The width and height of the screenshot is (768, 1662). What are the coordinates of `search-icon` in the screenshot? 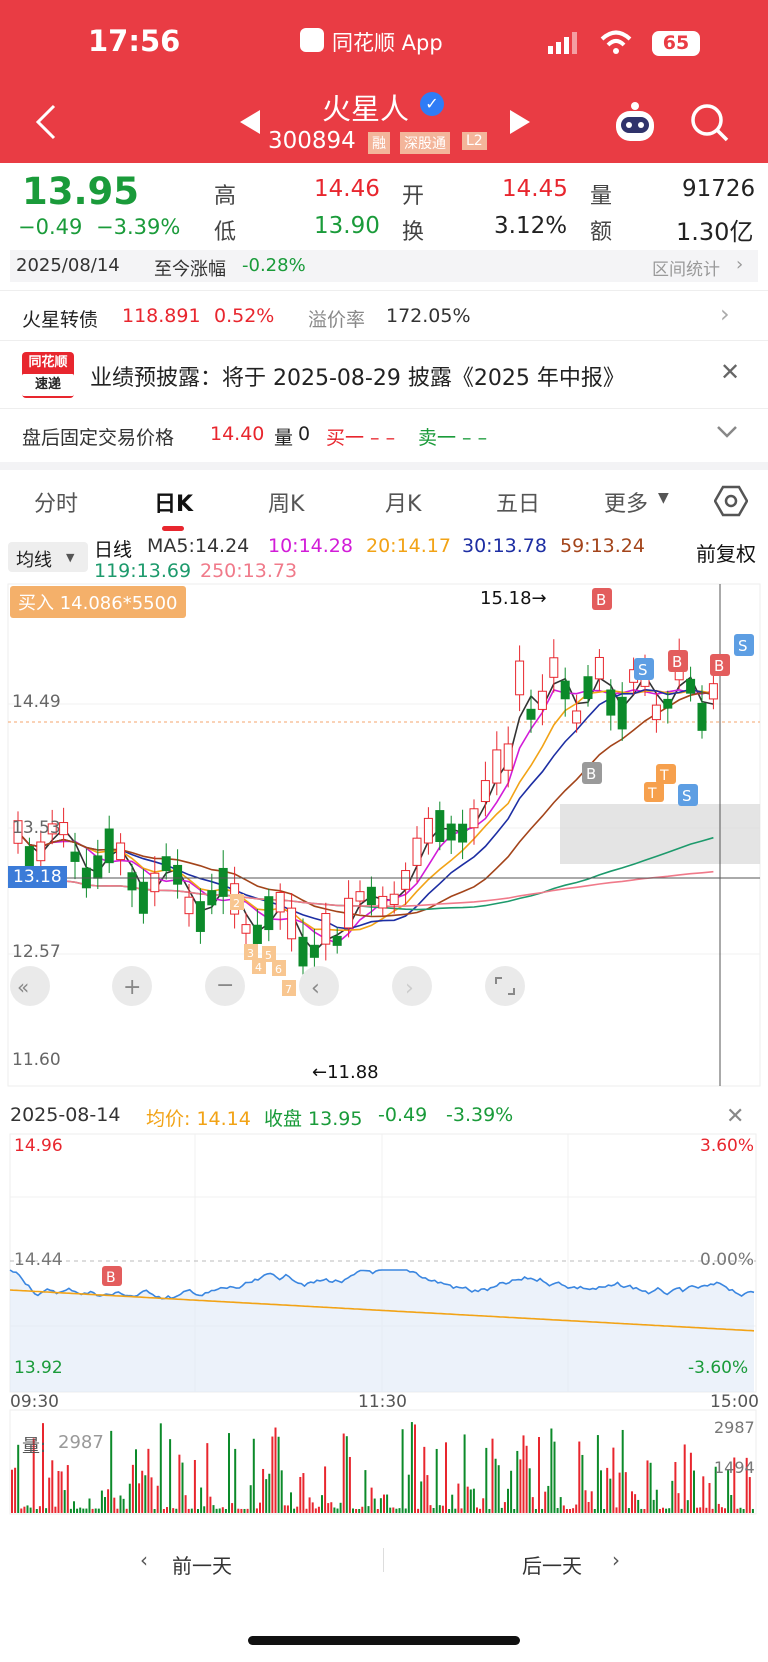 It's located at (710, 125).